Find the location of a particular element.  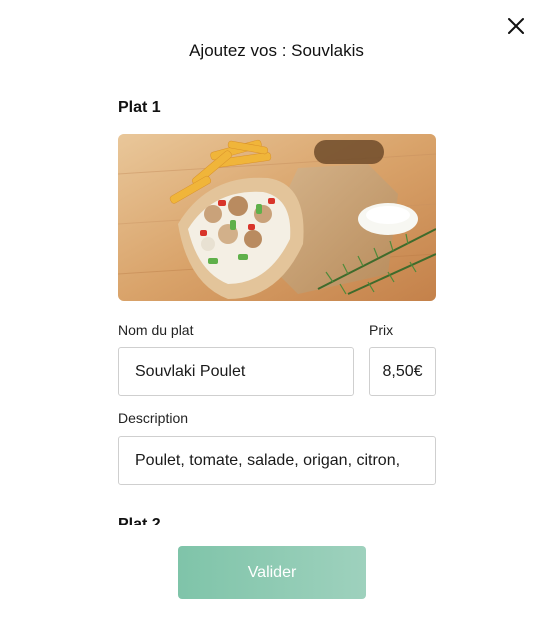

close-icon is located at coordinates (516, 26).